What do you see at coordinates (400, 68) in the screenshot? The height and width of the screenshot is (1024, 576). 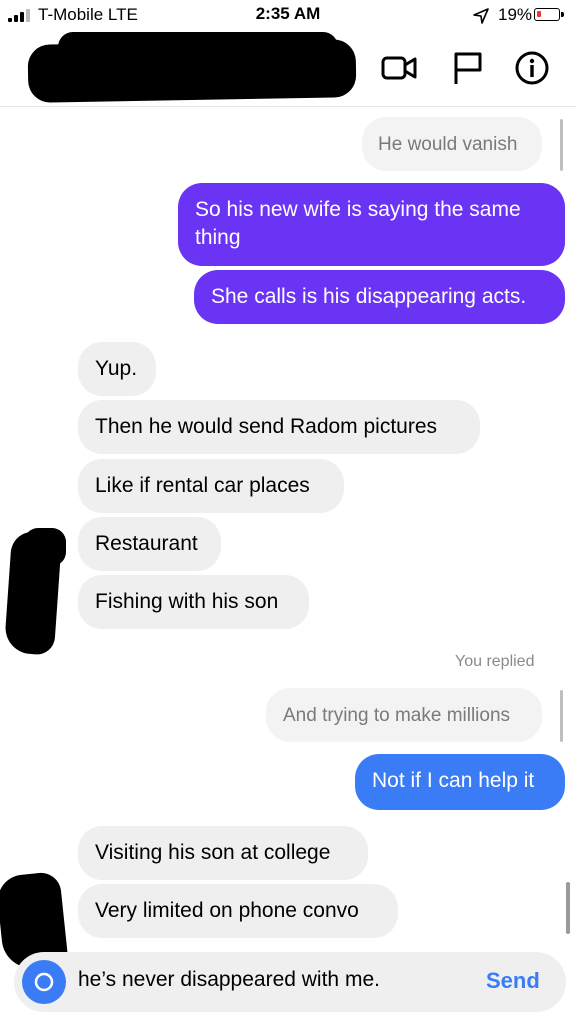 I see `video-call-icon` at bounding box center [400, 68].